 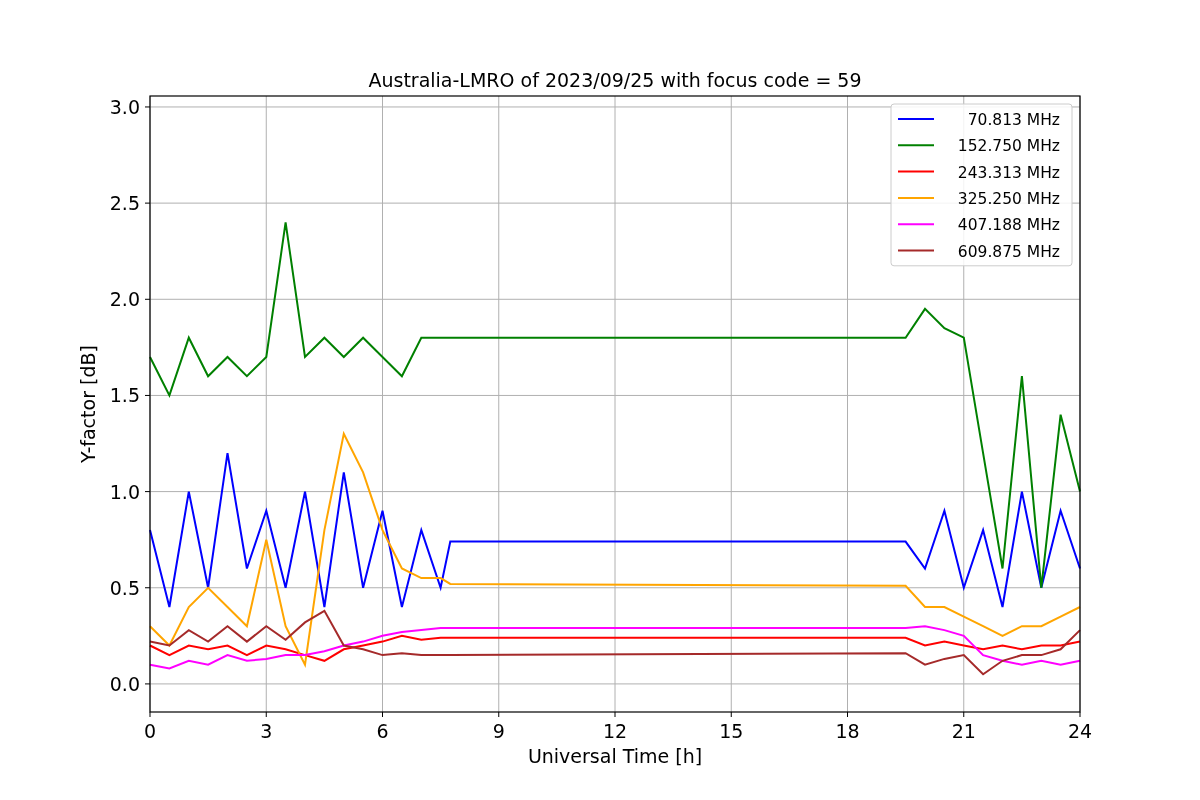 I want to click on x-tick-label: 6, so click(x=382, y=731).